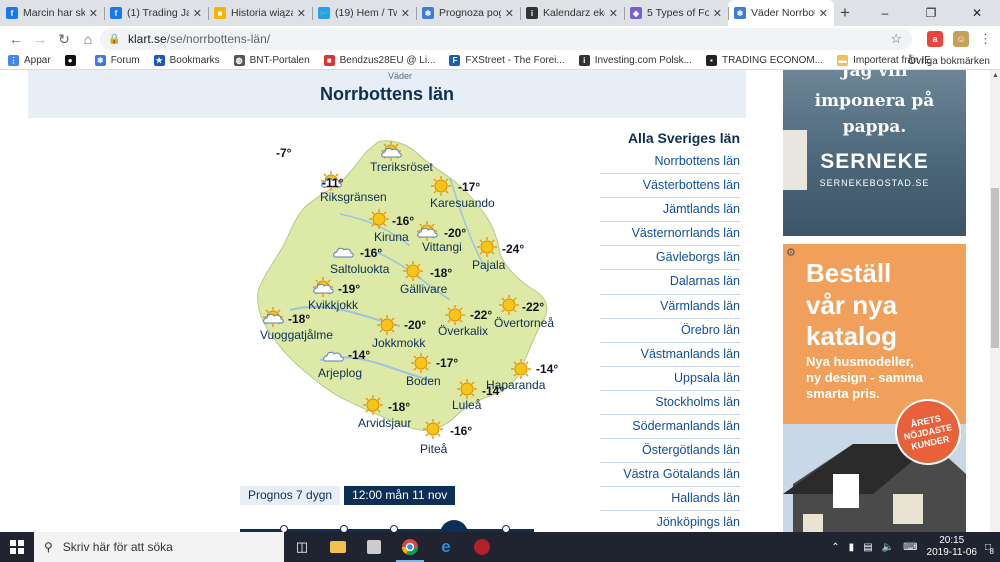 Image resolution: width=1000 pixels, height=562 pixels. I want to click on battery-icon: ▮, so click(852, 547).